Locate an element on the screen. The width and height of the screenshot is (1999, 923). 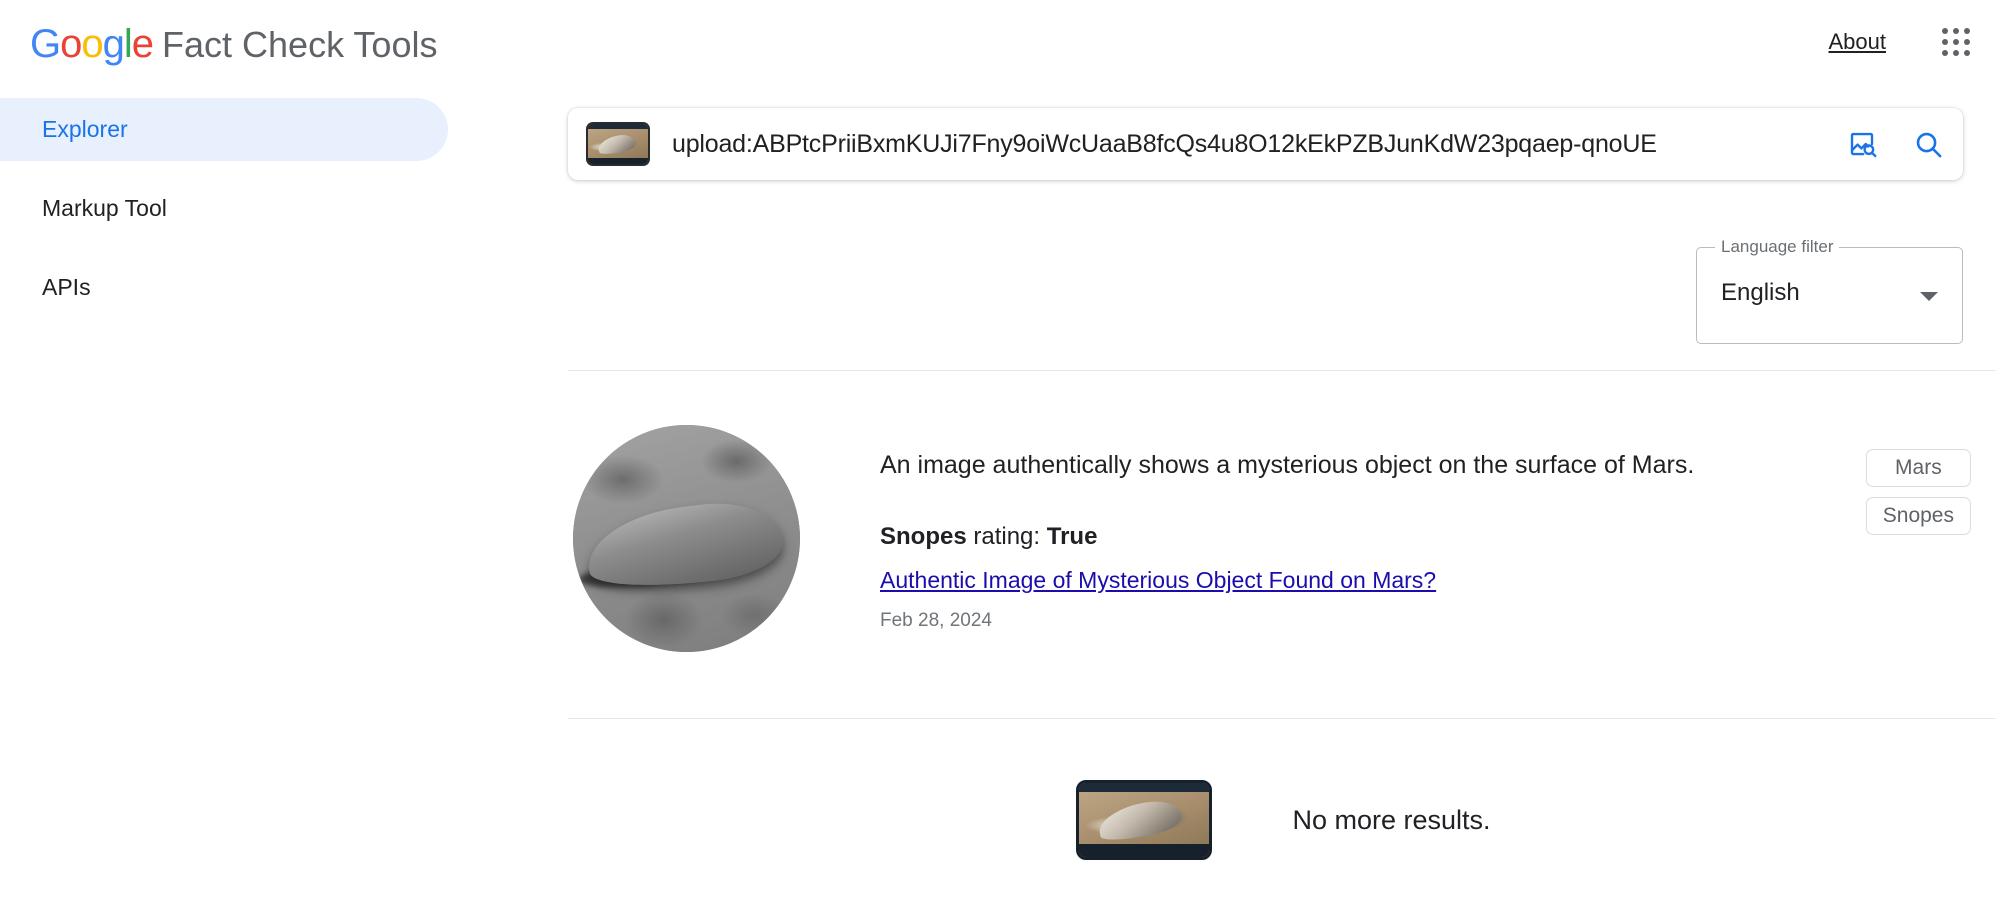
brand-logo: Google Fact Check Tools is located at coordinates (233, 44).